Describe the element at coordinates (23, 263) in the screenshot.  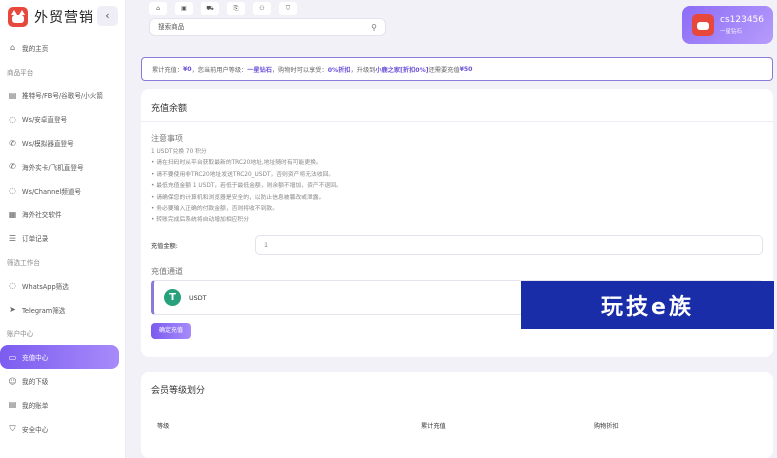
I see `sidebar-section-label: 筛选工作台` at that location.